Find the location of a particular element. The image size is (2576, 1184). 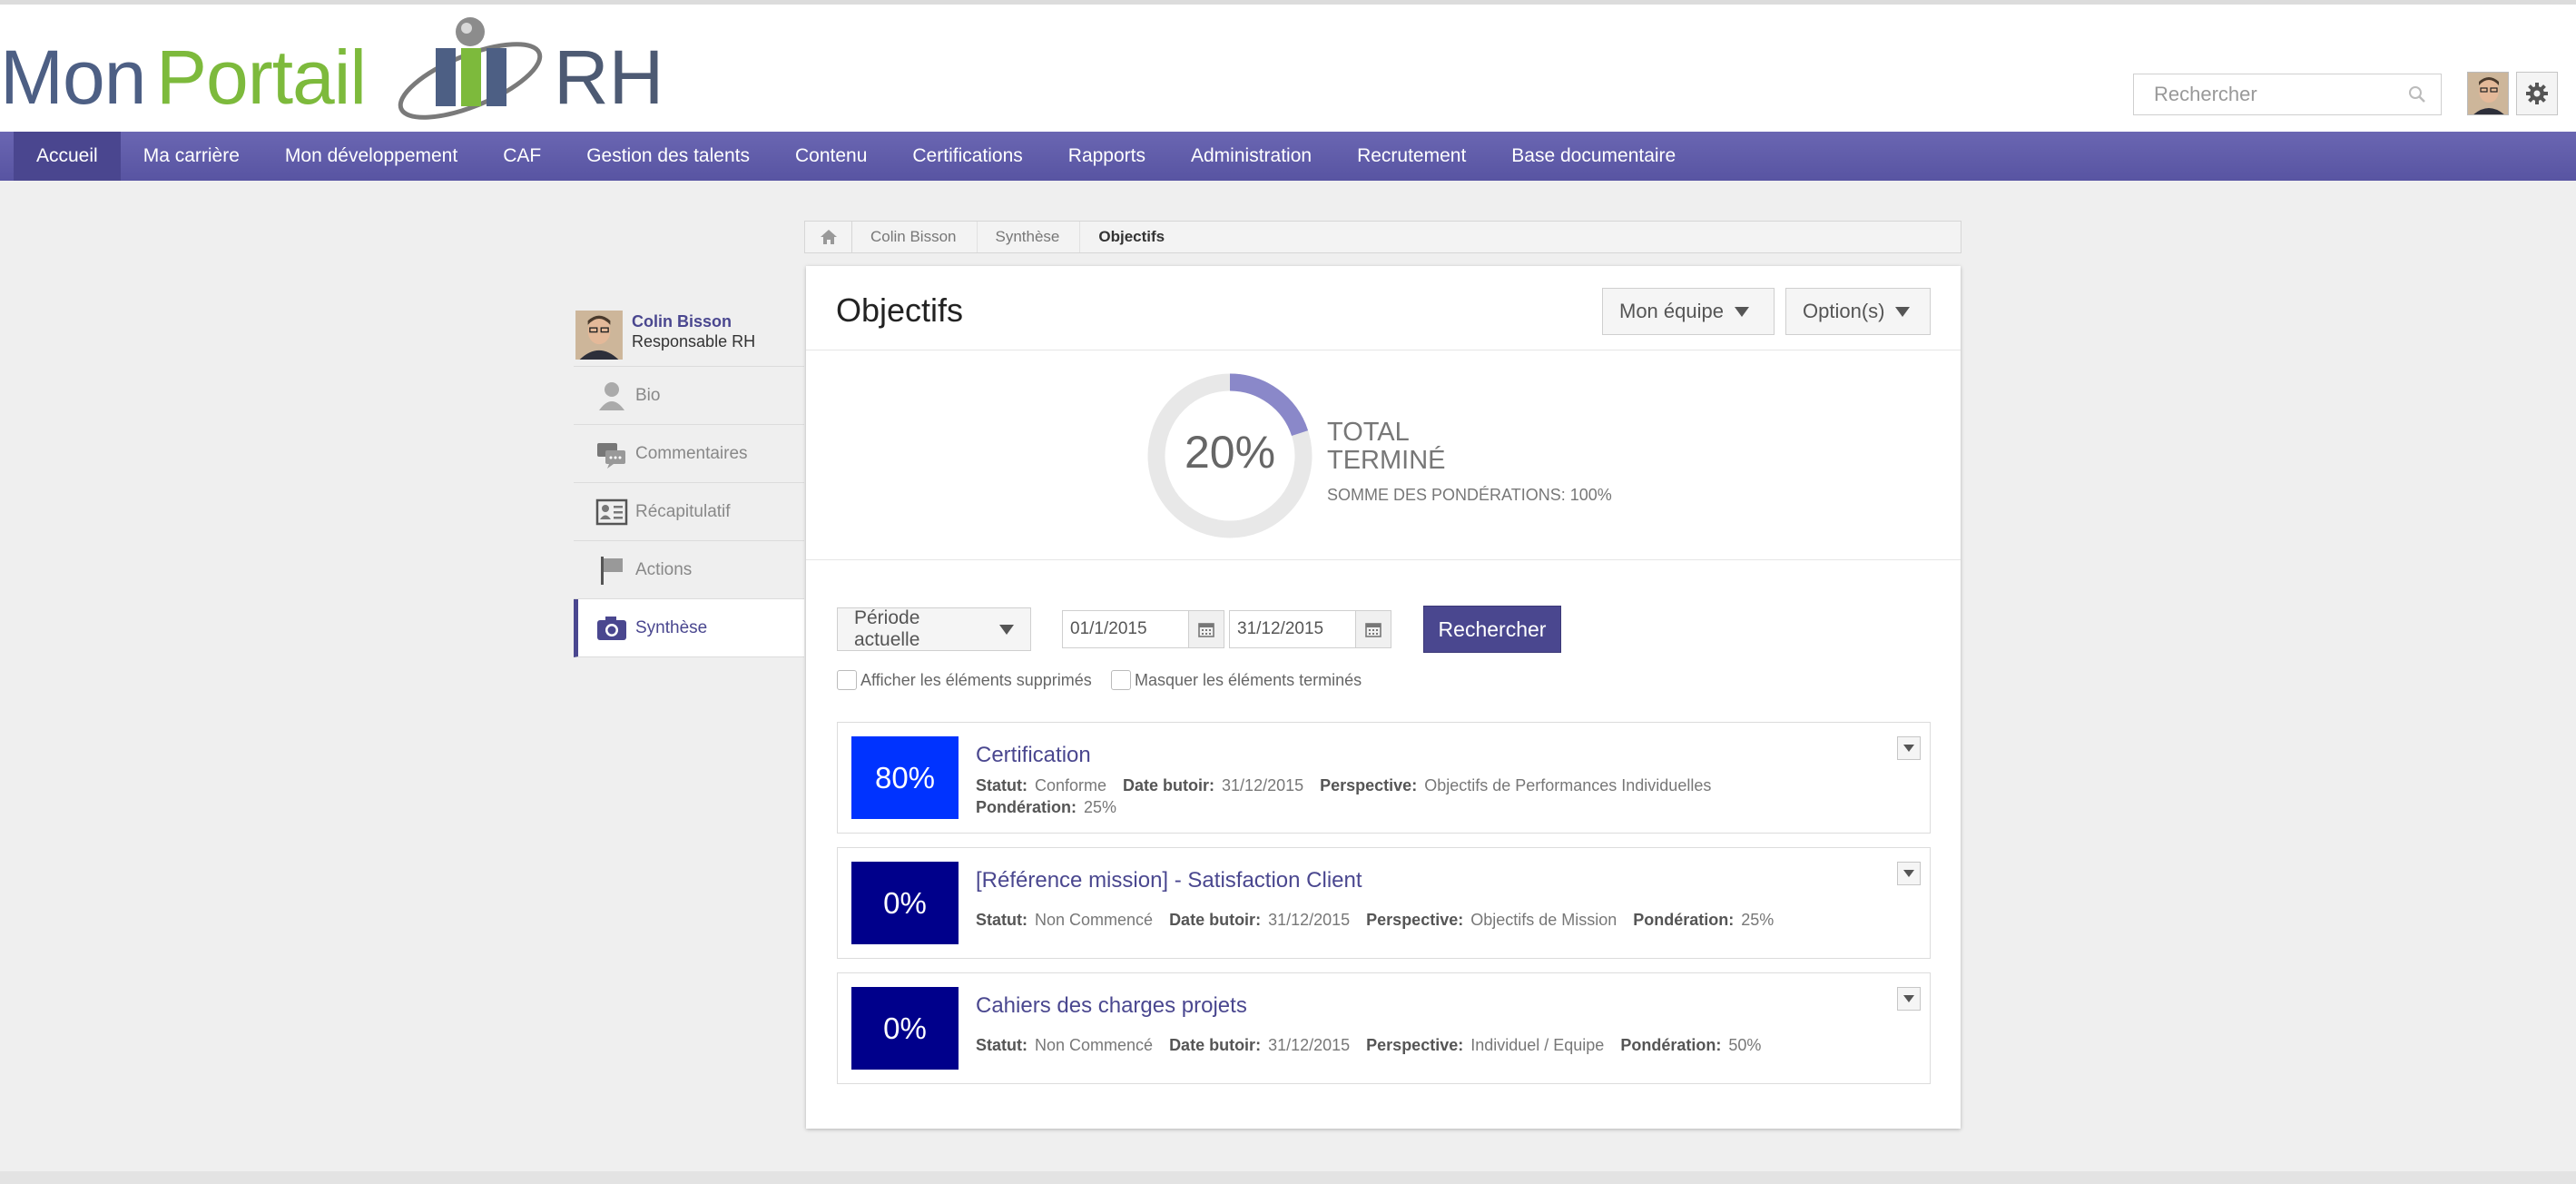

breadcrumb-item-synthese: Synthèse is located at coordinates (1029, 237).